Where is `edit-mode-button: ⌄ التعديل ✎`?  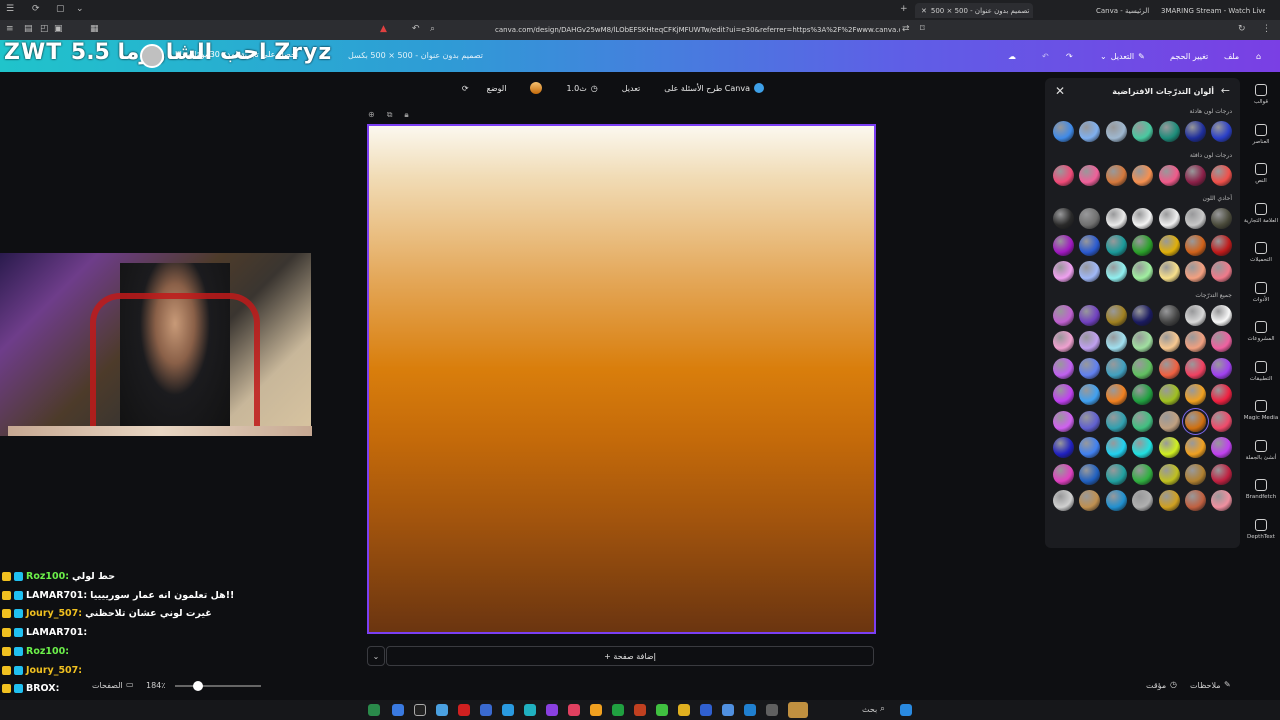
edit-mode-button: ⌄ التعديل ✎ is located at coordinates (1122, 56).